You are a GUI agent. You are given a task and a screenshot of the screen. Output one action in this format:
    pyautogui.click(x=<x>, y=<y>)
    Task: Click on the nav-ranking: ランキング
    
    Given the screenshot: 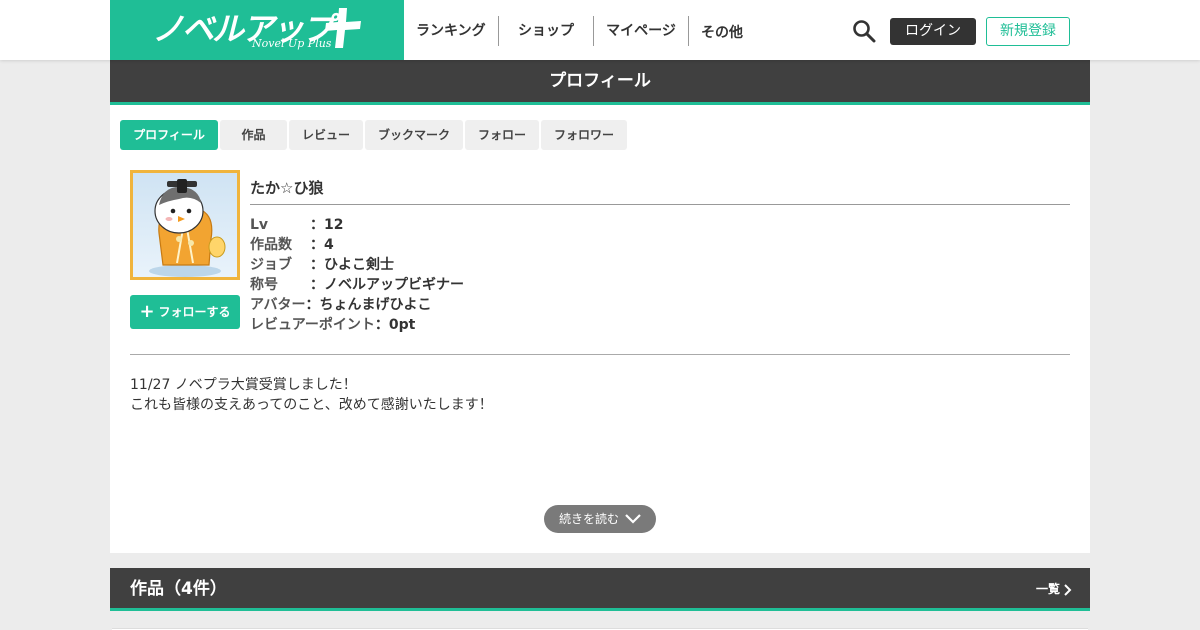 What is the action you would take?
    pyautogui.click(x=451, y=31)
    